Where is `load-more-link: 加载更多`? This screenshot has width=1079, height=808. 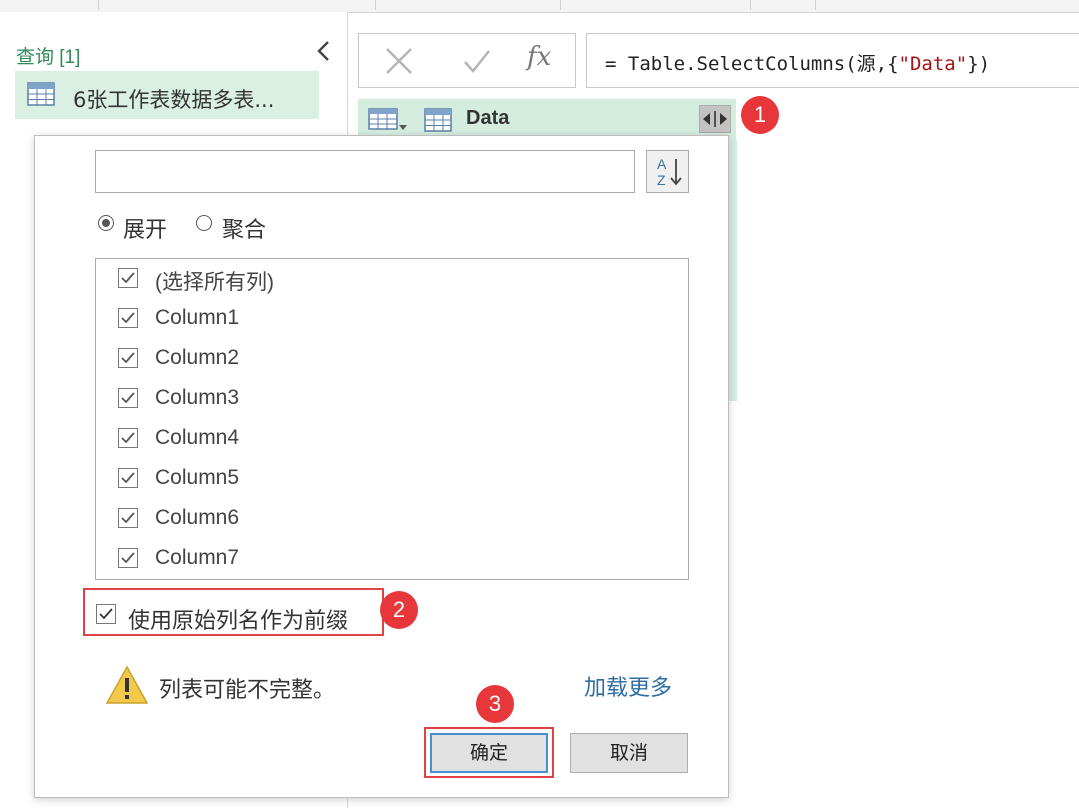
load-more-link: 加载更多 is located at coordinates (628, 686).